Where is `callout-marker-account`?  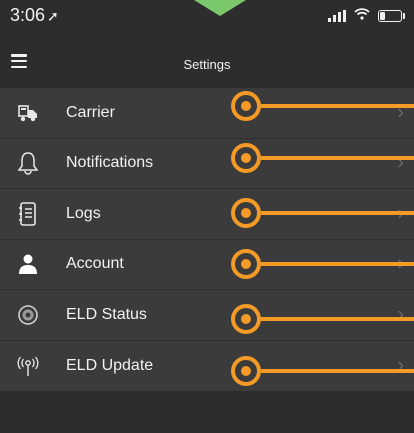 callout-marker-account is located at coordinates (322, 264).